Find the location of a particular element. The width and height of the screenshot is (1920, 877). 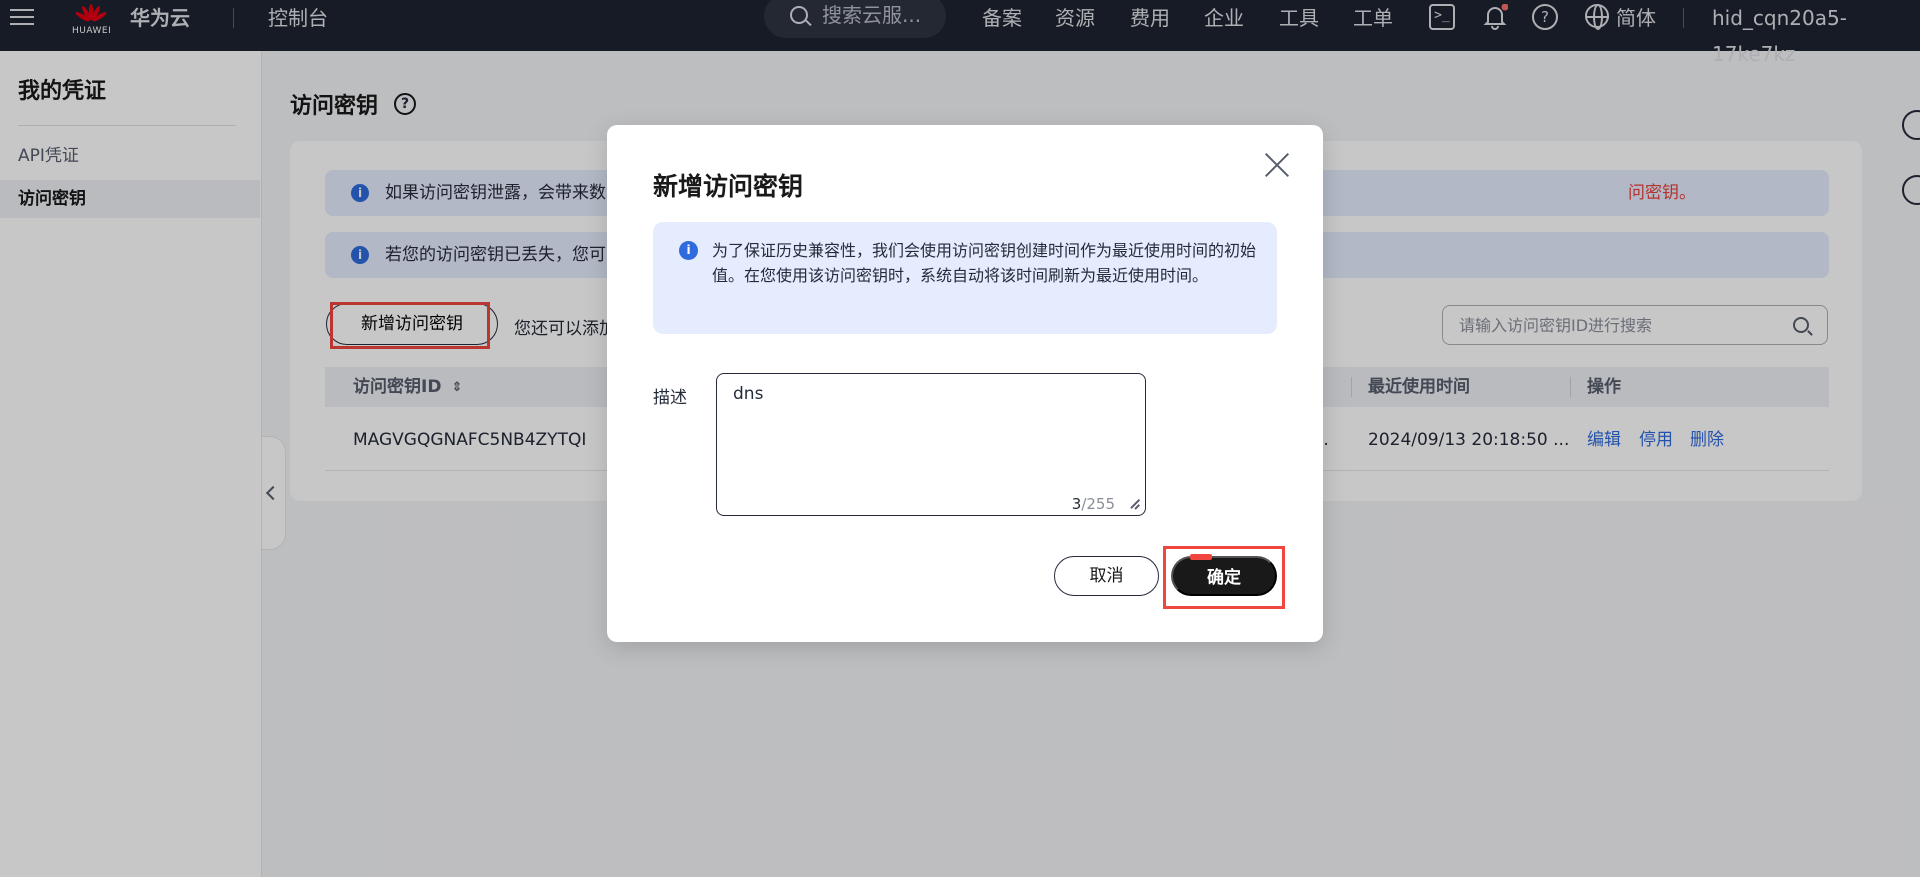

counter-max: /255 is located at coordinates (1098, 504).